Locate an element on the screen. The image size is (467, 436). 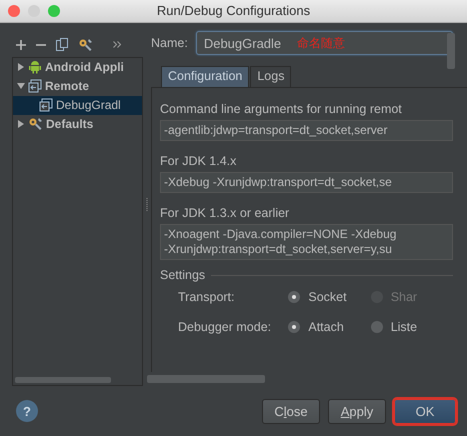
arguments-field: -Xnoagent -Djava.compiler=NONE -Xdebug -Xrunjdwp:transport=dt_socket,server=y,su is located at coordinates (306, 242).